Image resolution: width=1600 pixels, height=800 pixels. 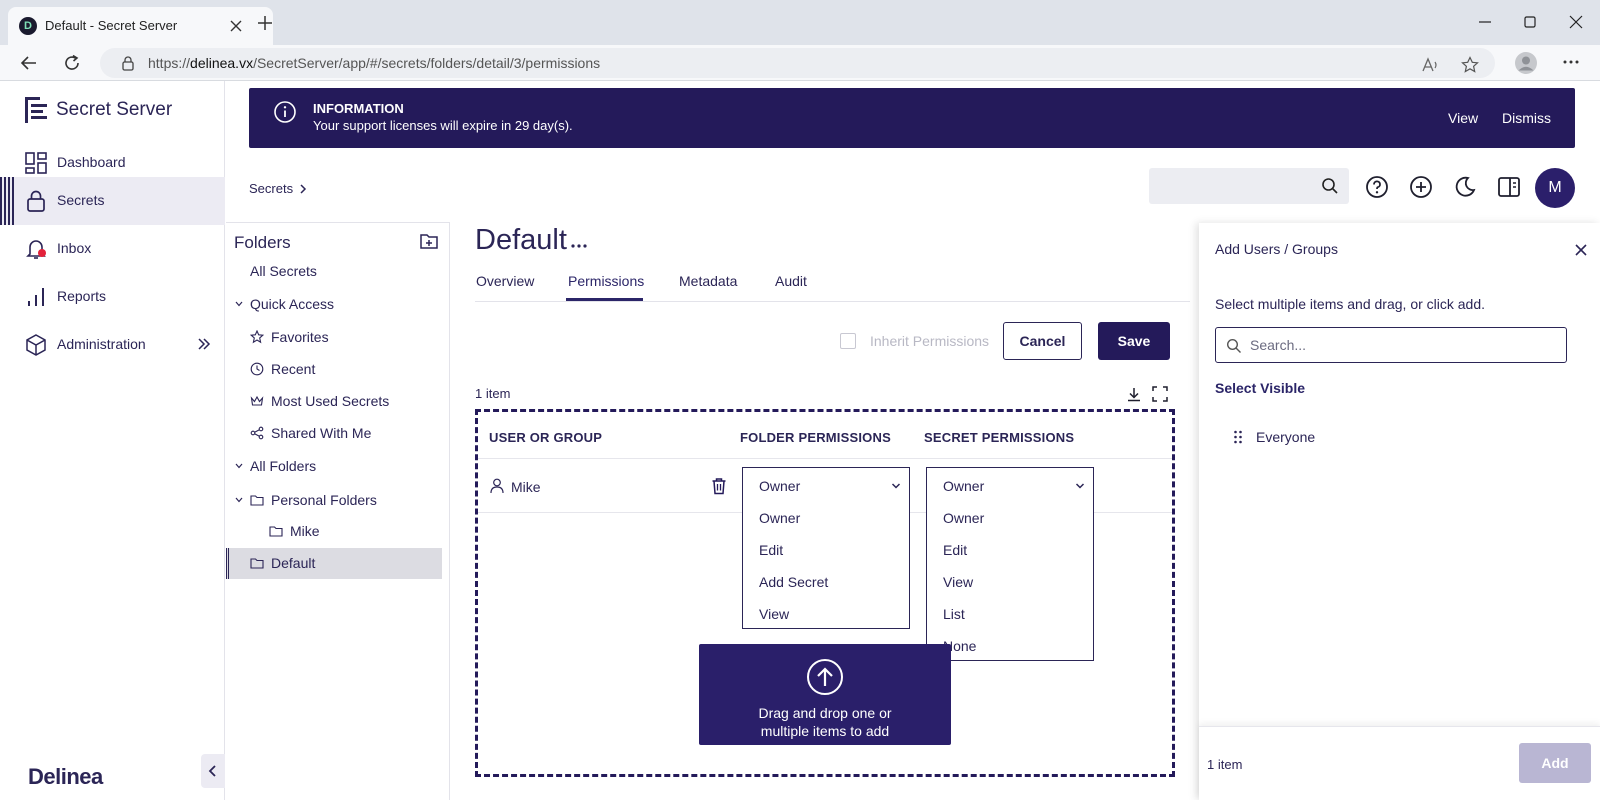 I want to click on folder-permission-menu: Owner Edit Add Secret View, so click(x=826, y=565).